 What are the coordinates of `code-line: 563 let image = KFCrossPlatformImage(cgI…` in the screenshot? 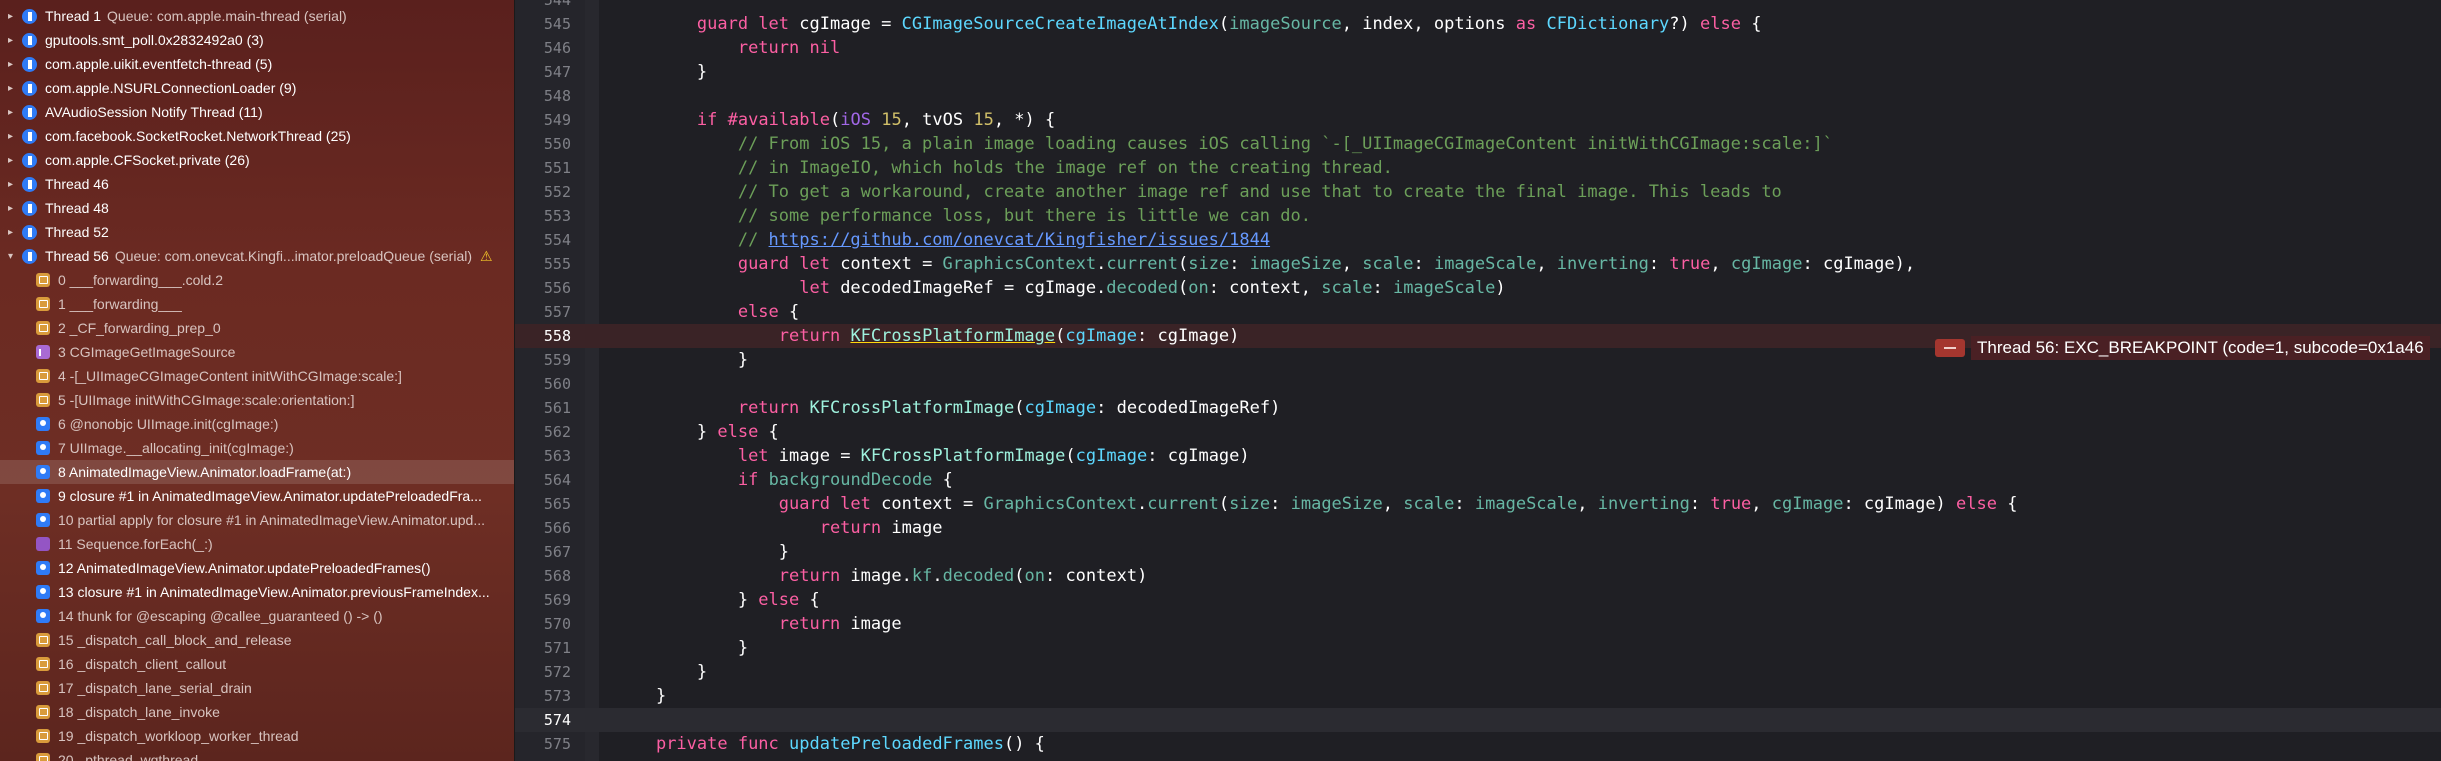 It's located at (1478, 456).